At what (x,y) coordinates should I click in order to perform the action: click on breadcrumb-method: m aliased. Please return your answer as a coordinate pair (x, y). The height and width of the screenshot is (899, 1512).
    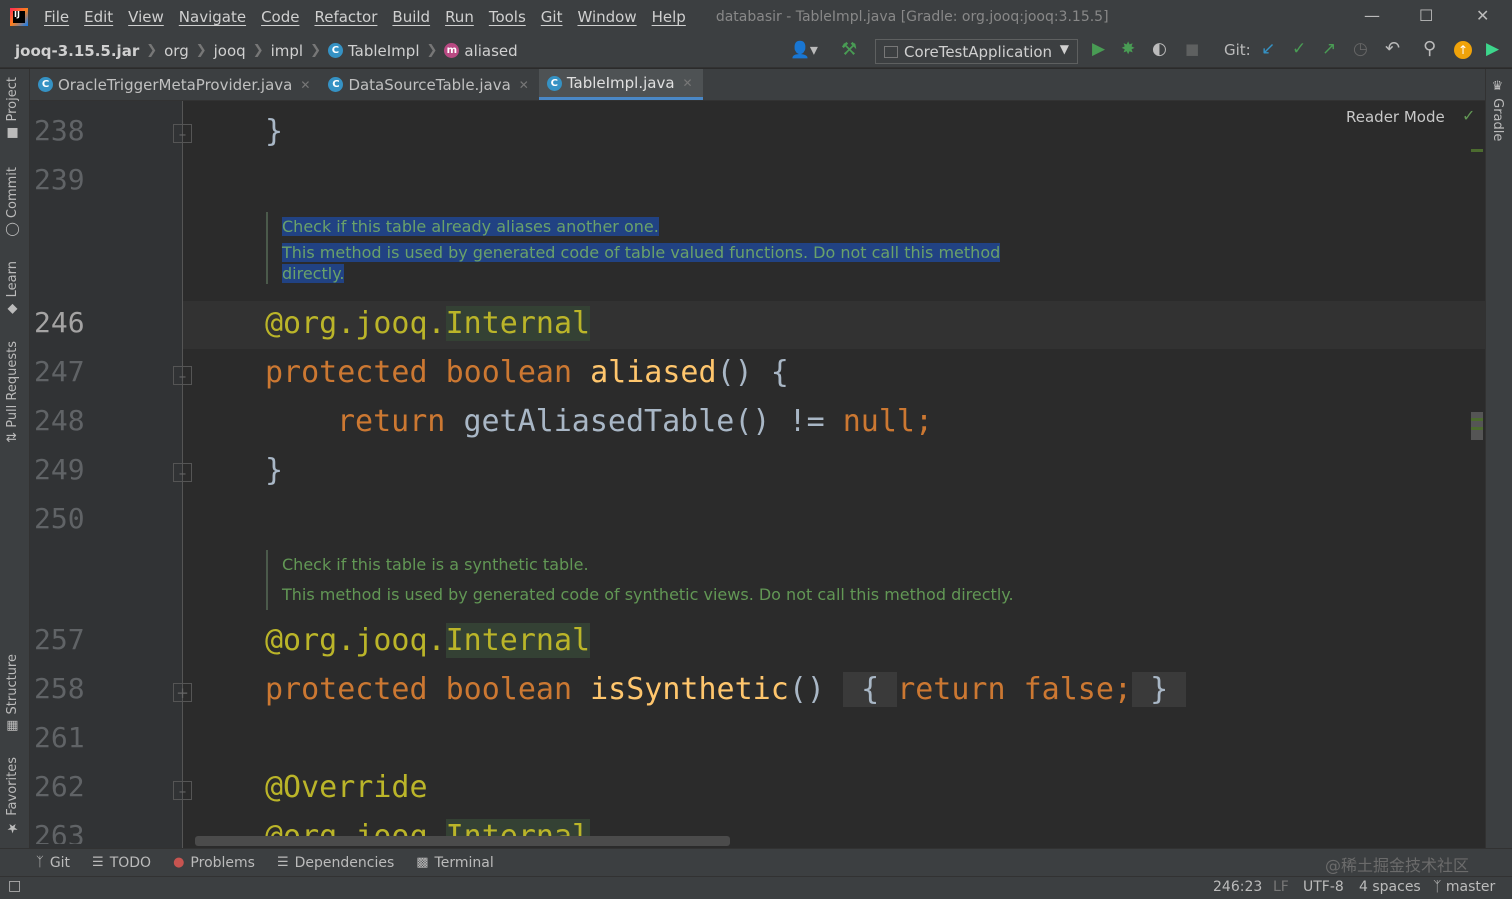
    Looking at the image, I should click on (481, 51).